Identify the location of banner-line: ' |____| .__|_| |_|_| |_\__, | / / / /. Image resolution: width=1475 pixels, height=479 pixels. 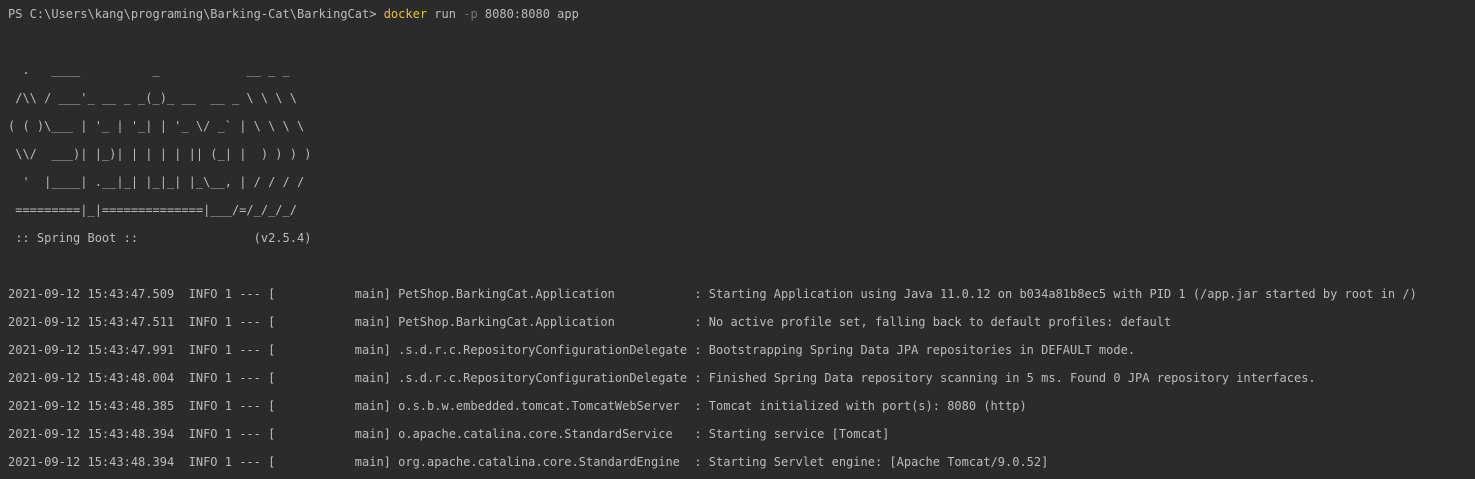
(156, 182).